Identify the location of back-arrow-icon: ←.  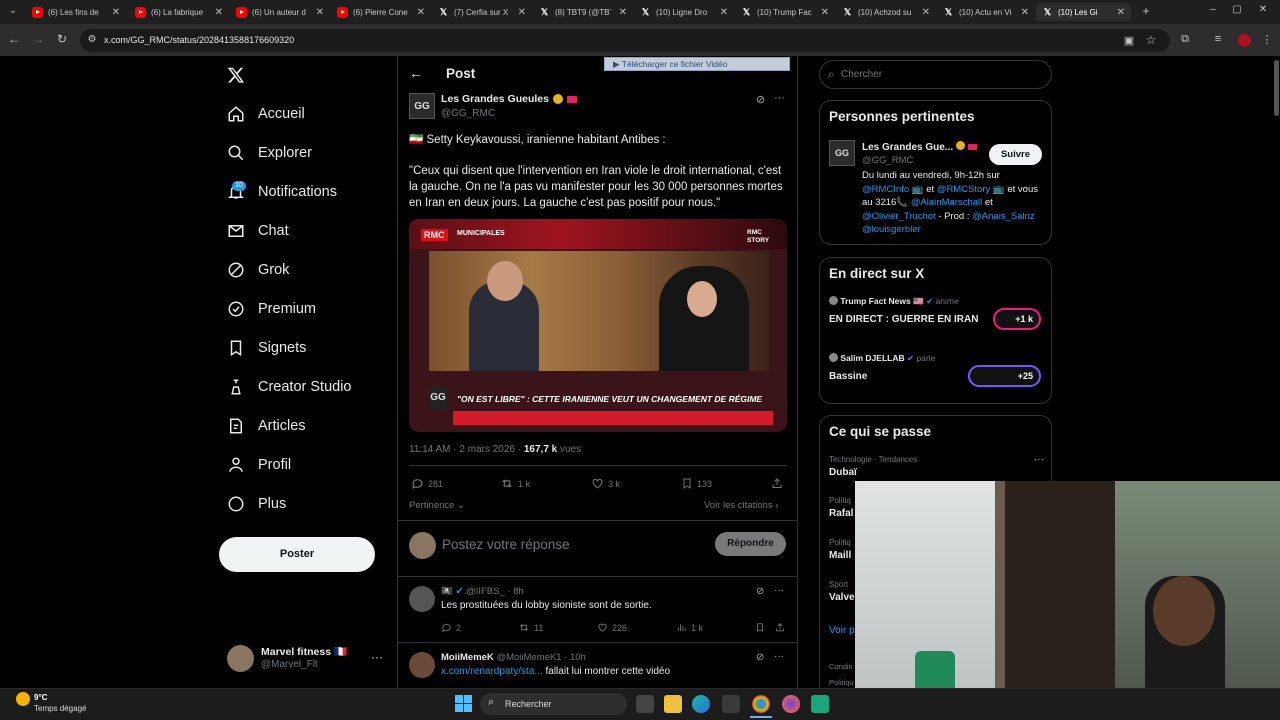
(416, 73).